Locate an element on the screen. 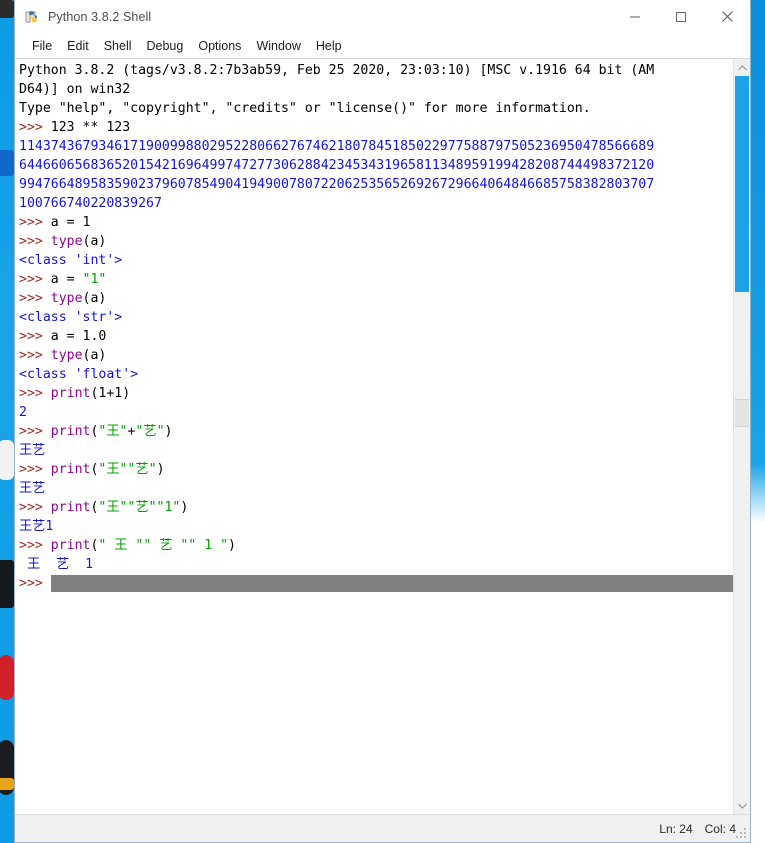 This screenshot has width=765, height=843. scrollbar-secondary-thumb is located at coordinates (742, 413).